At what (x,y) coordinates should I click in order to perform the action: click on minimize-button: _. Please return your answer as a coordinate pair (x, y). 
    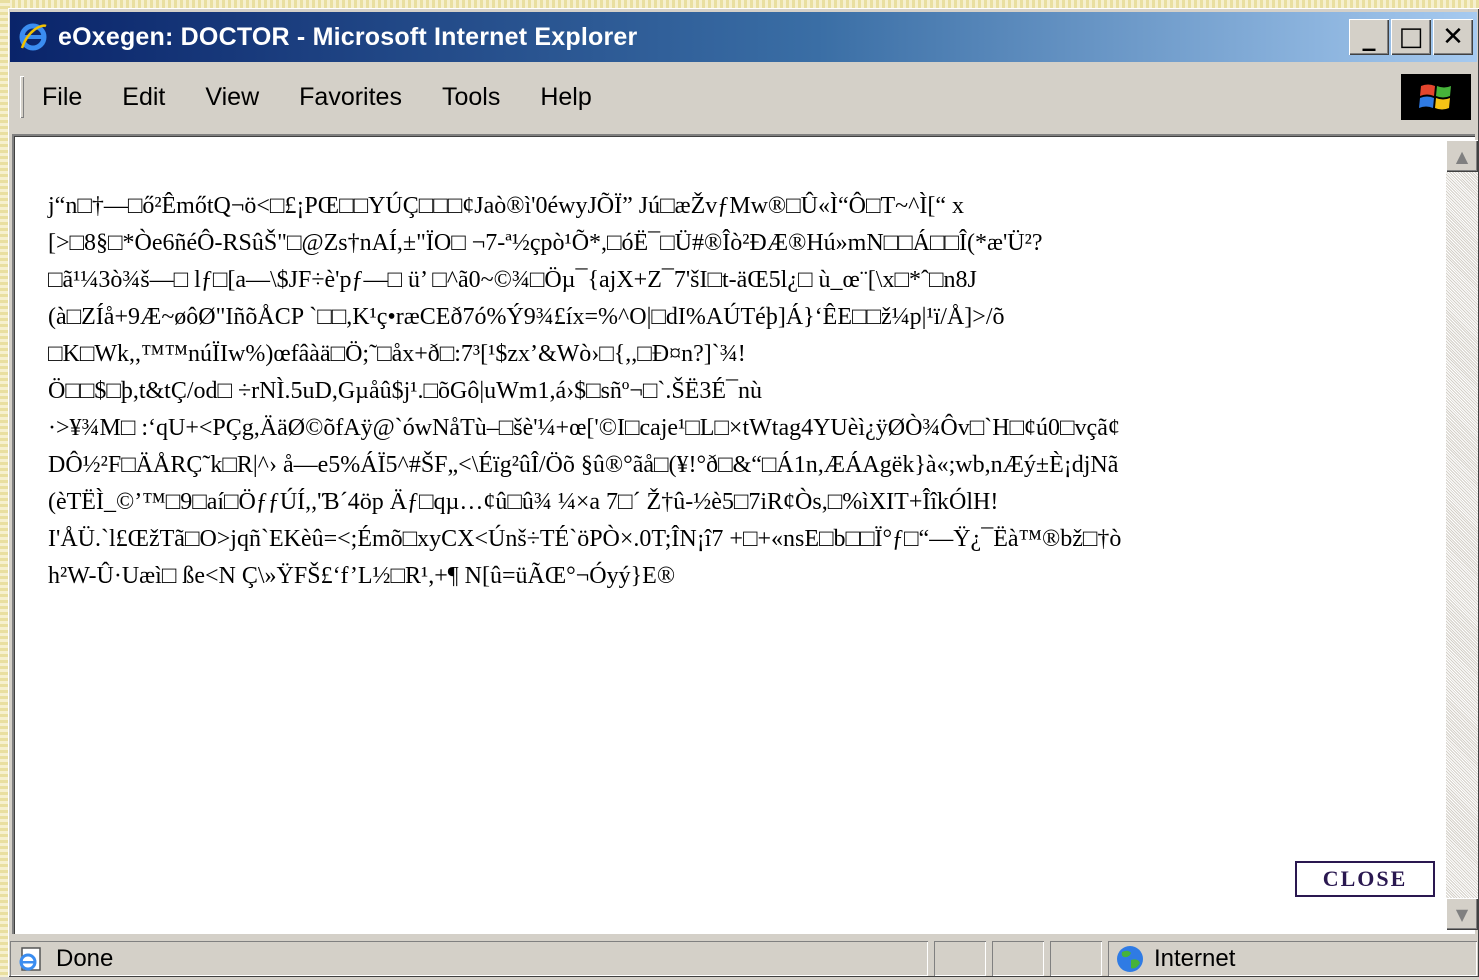
    Looking at the image, I should click on (1369, 37).